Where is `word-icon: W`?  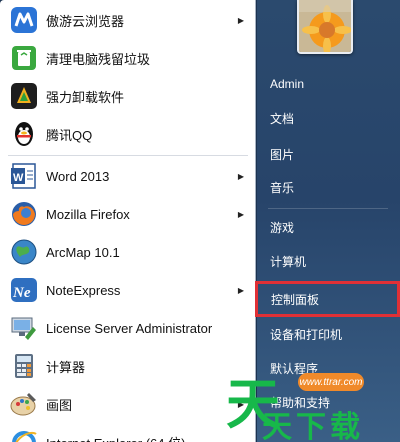
word-icon: W is located at coordinates (24, 176).